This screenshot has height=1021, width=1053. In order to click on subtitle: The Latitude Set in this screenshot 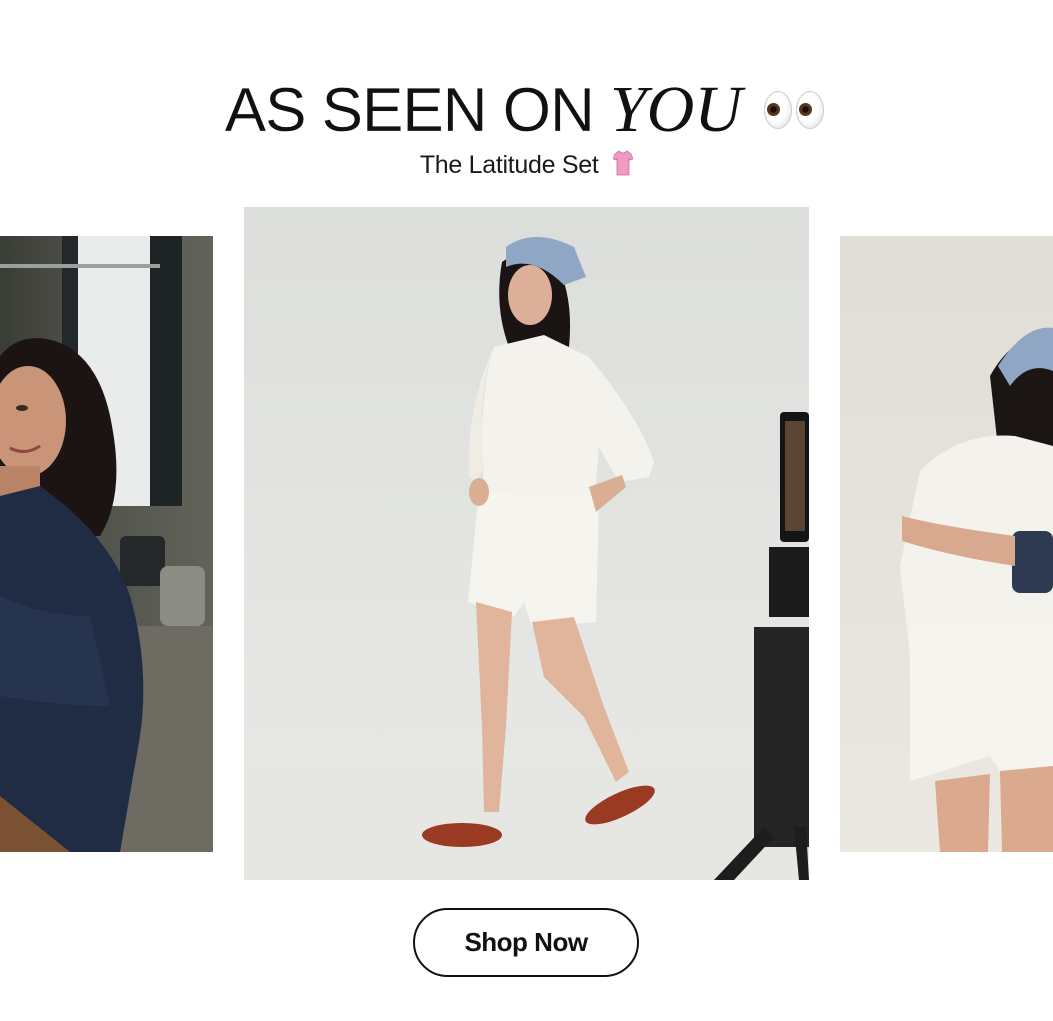, I will do `click(526, 165)`.